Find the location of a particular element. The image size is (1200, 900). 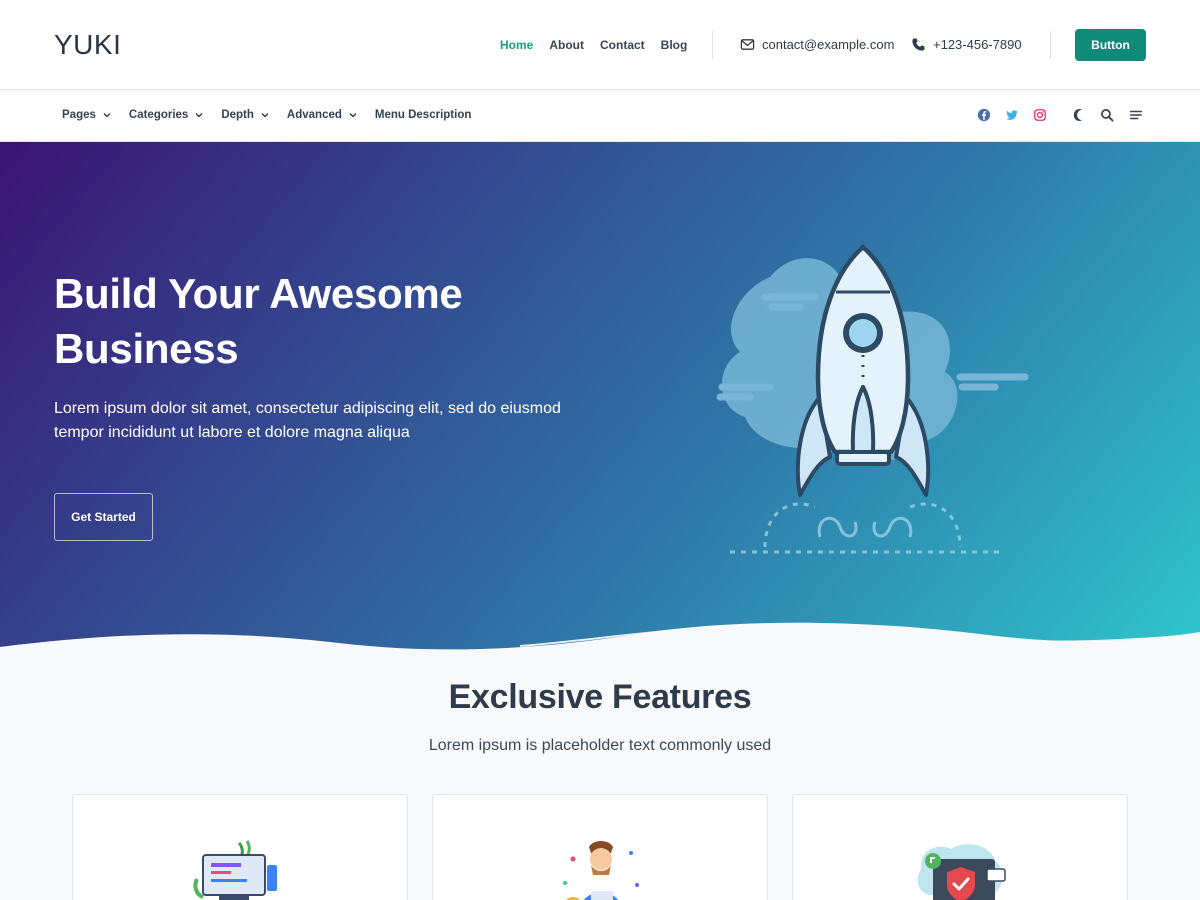

subnav-item-categories: Categories is located at coordinates (166, 115).